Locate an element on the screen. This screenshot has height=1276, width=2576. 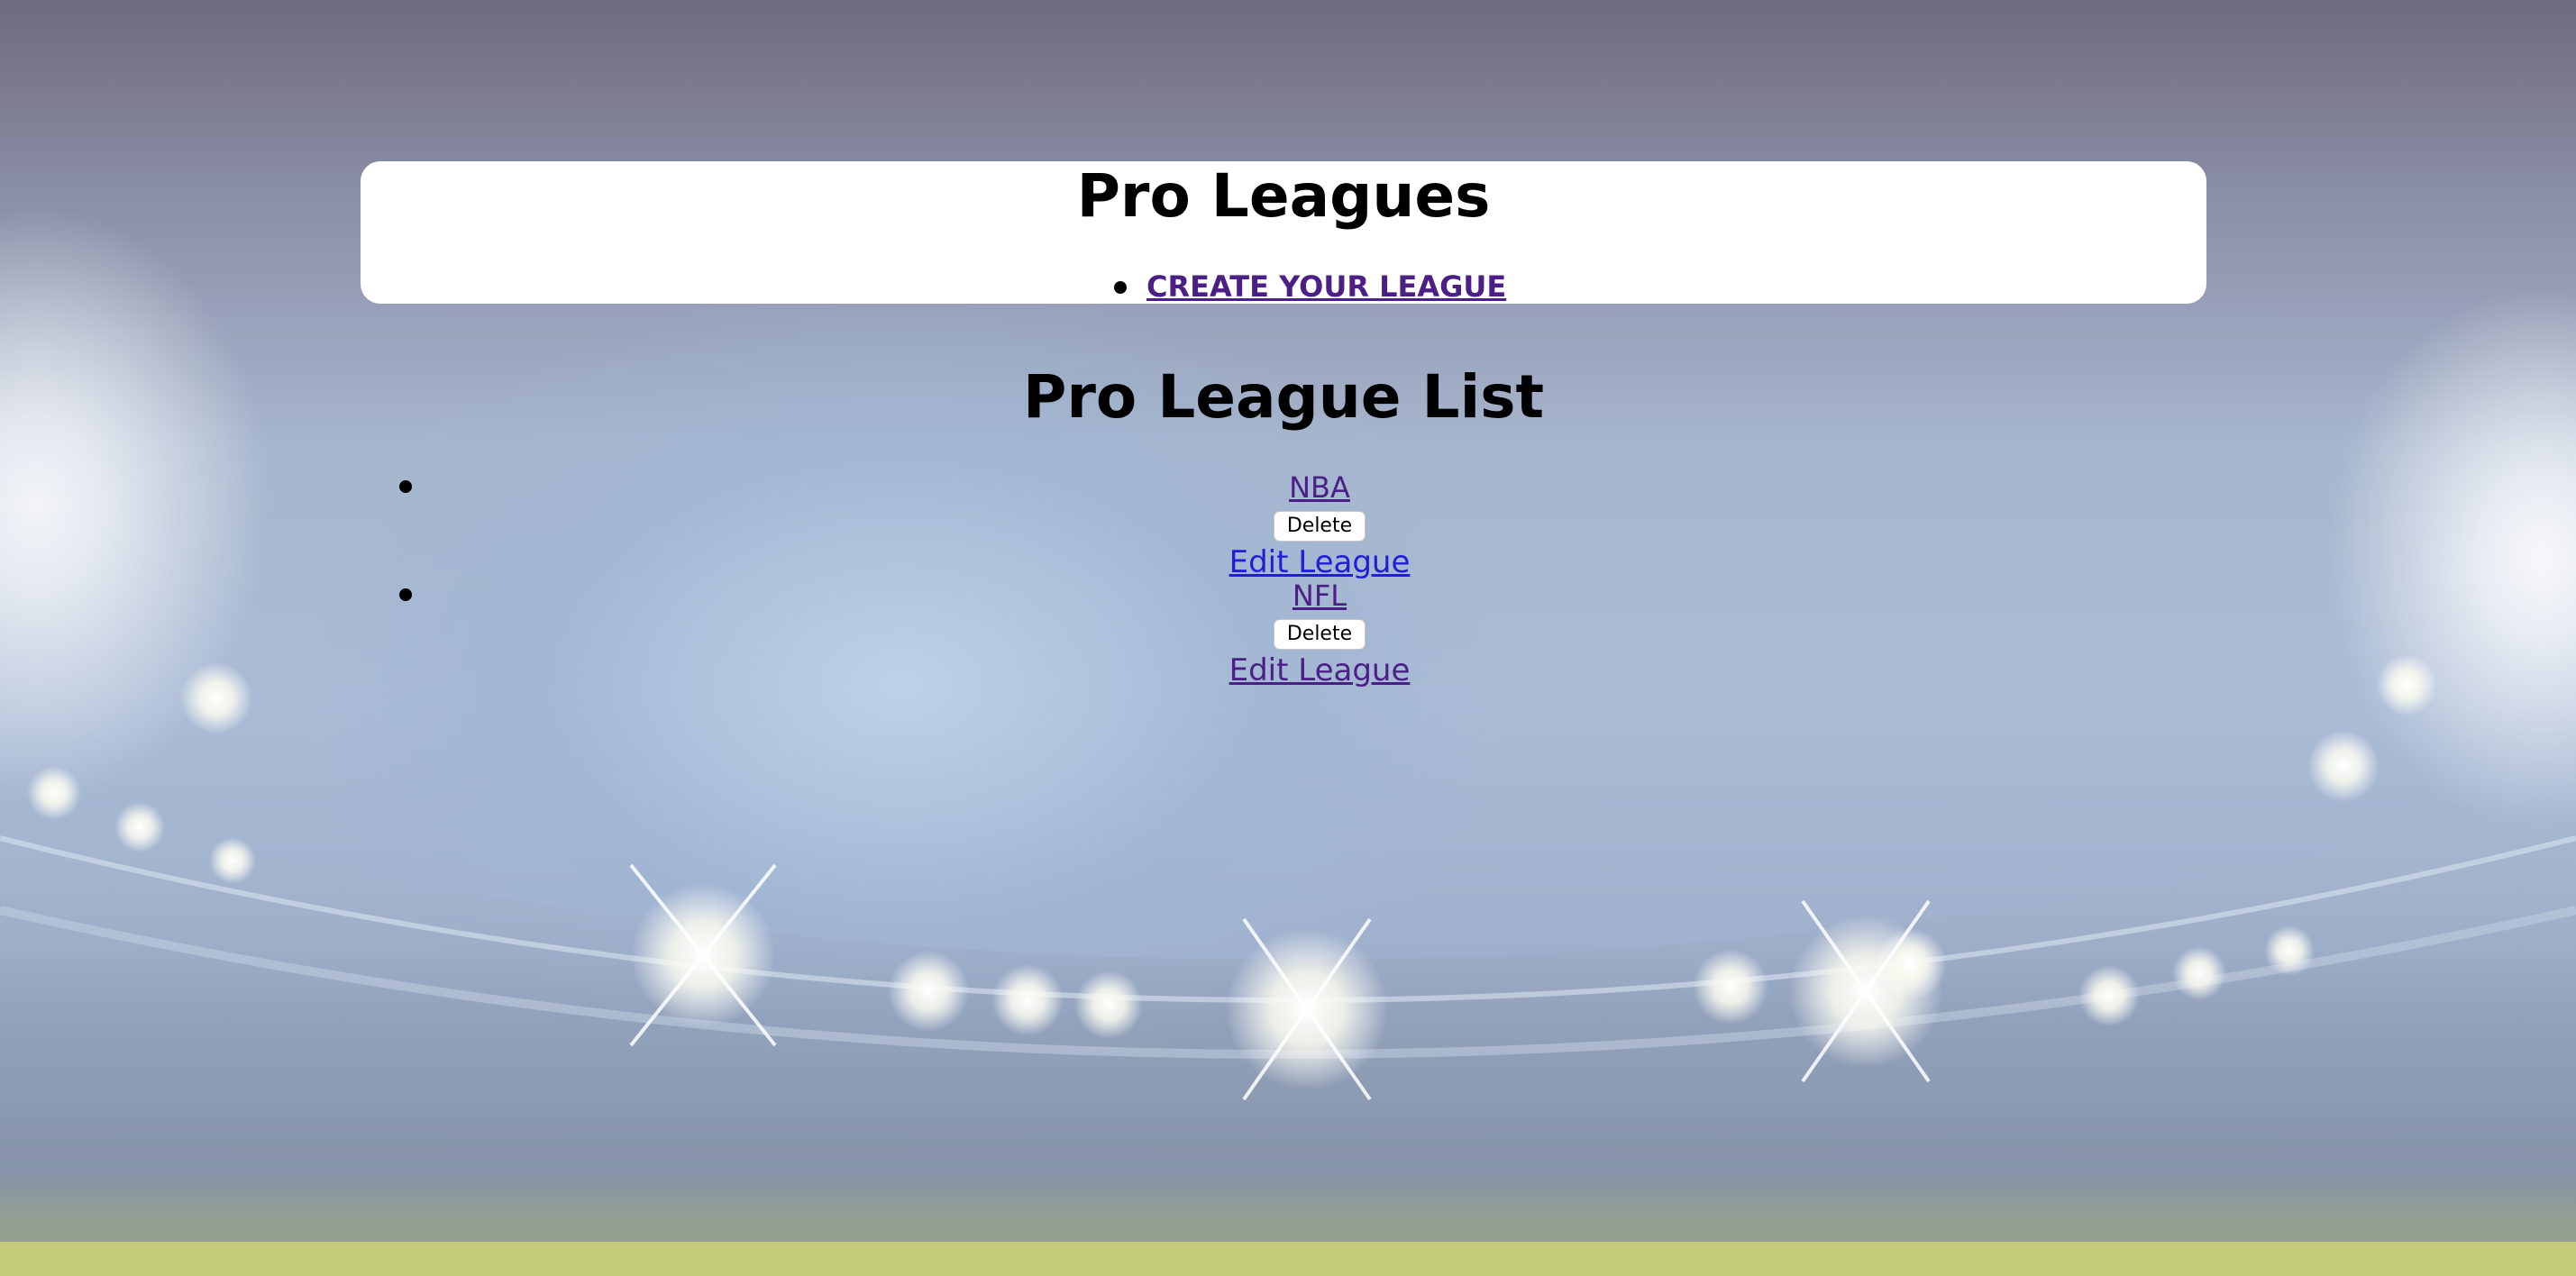
create-league-link: CREATE YOUR LEAGUE is located at coordinates (1326, 286).